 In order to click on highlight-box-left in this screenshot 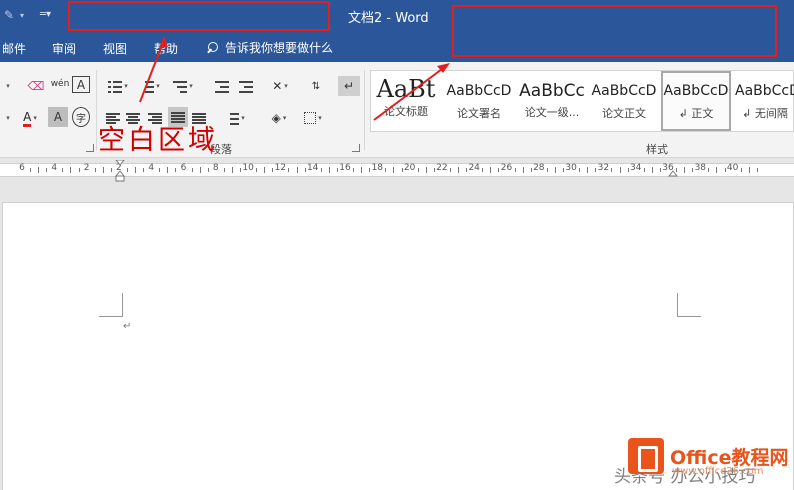, I will do `click(199, 16)`.